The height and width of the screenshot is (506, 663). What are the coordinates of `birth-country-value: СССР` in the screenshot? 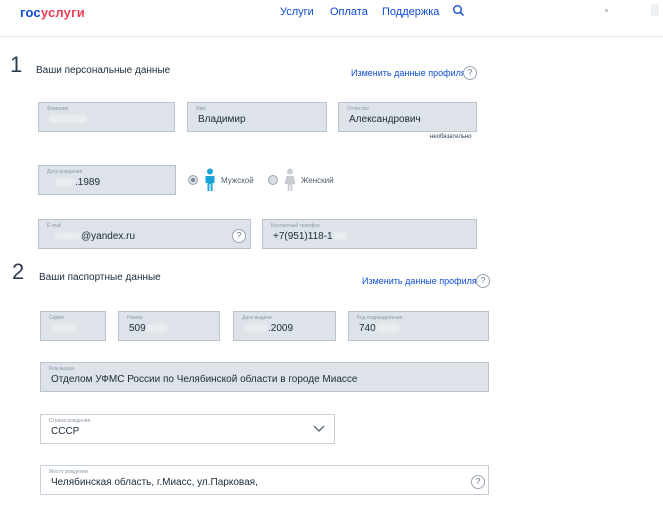 It's located at (65, 431).